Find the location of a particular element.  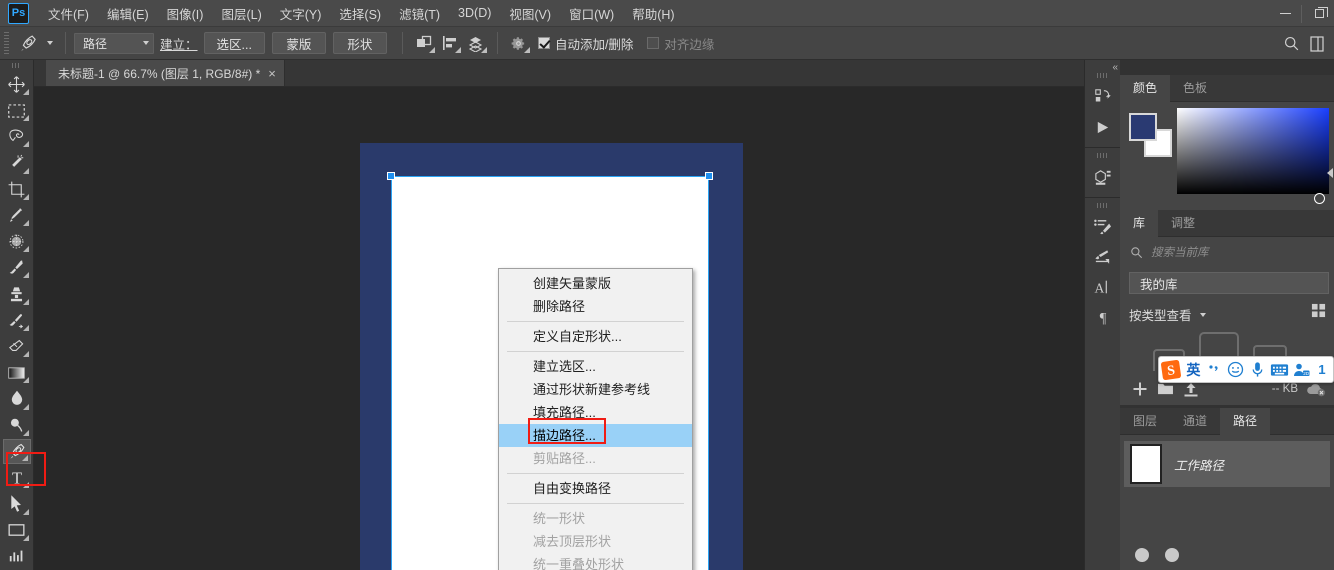

library-add-button is located at coordinates (1140, 389).